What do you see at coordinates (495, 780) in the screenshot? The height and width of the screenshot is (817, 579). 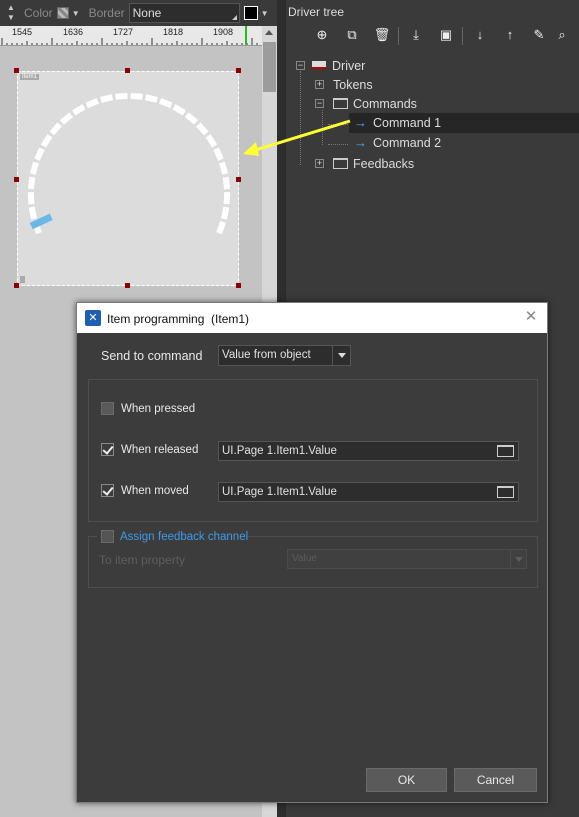 I see `cancel-button: Cancel` at bounding box center [495, 780].